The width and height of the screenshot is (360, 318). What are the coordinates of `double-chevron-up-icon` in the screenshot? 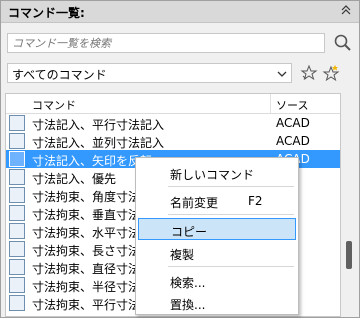 It's located at (346, 11).